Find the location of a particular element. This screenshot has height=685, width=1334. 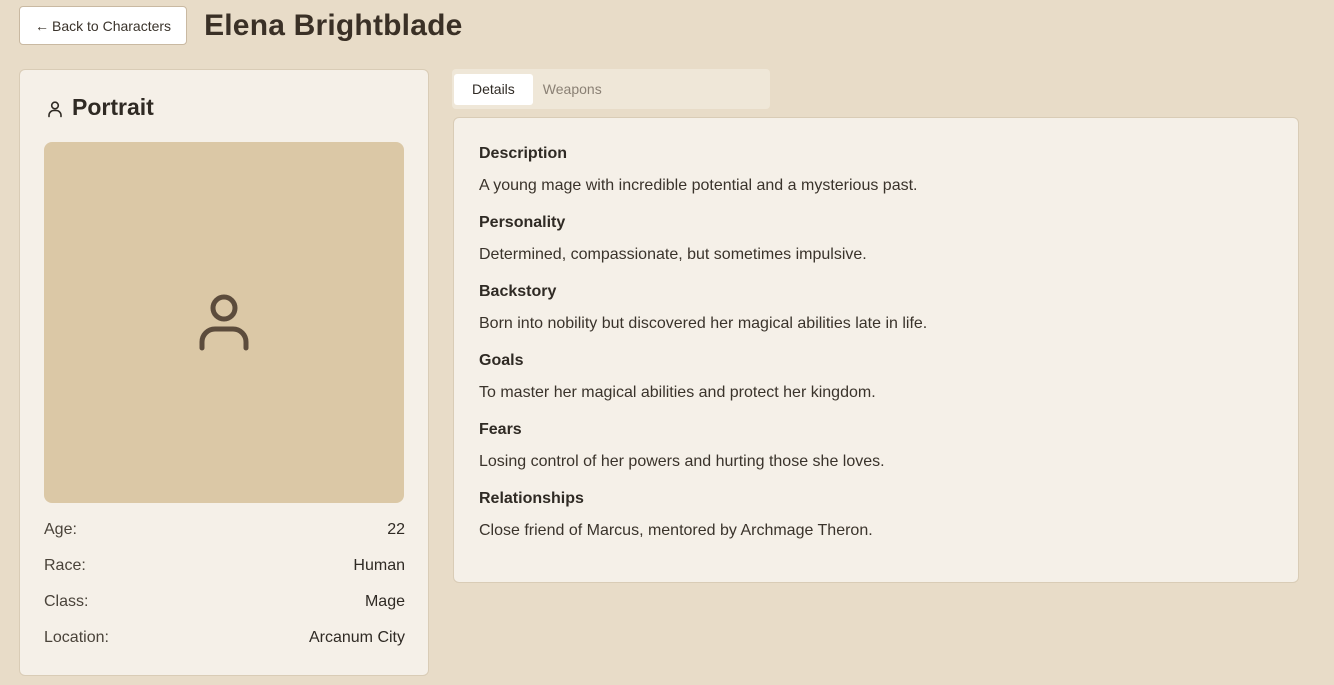

stat-row-location: Location: Arcanum City is located at coordinates (224, 638).